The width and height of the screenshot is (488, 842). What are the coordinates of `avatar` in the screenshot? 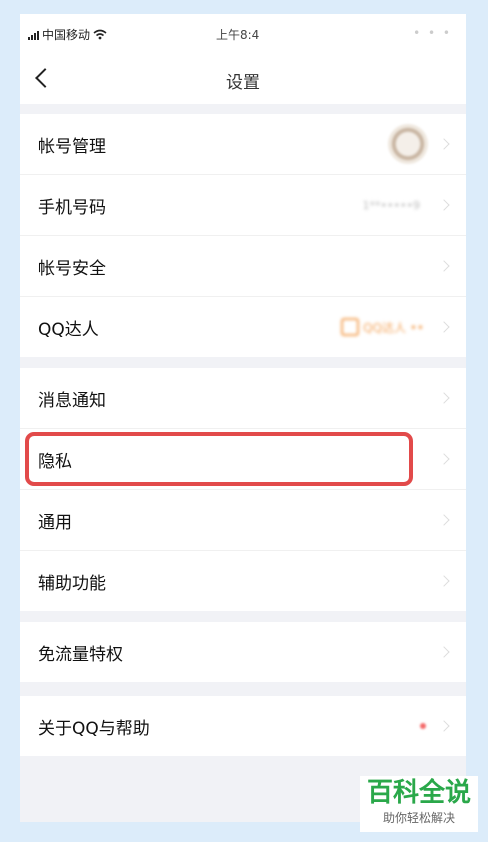 It's located at (408, 144).